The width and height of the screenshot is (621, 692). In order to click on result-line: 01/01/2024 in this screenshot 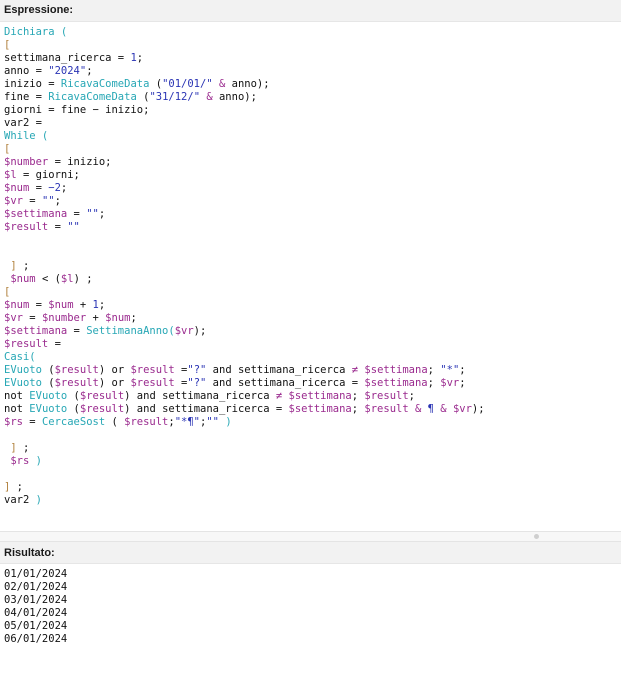, I will do `click(36, 574)`.